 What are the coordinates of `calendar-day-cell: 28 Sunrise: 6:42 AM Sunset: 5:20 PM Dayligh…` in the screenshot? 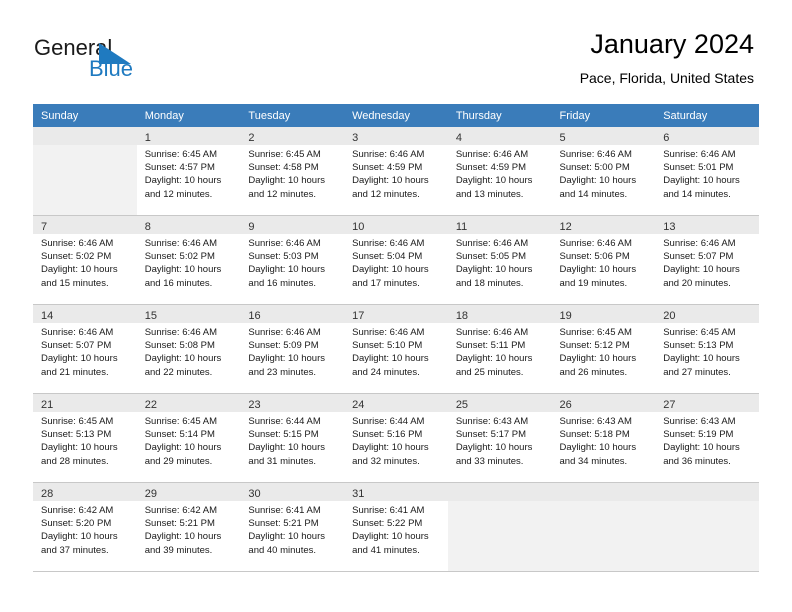 It's located at (85, 527).